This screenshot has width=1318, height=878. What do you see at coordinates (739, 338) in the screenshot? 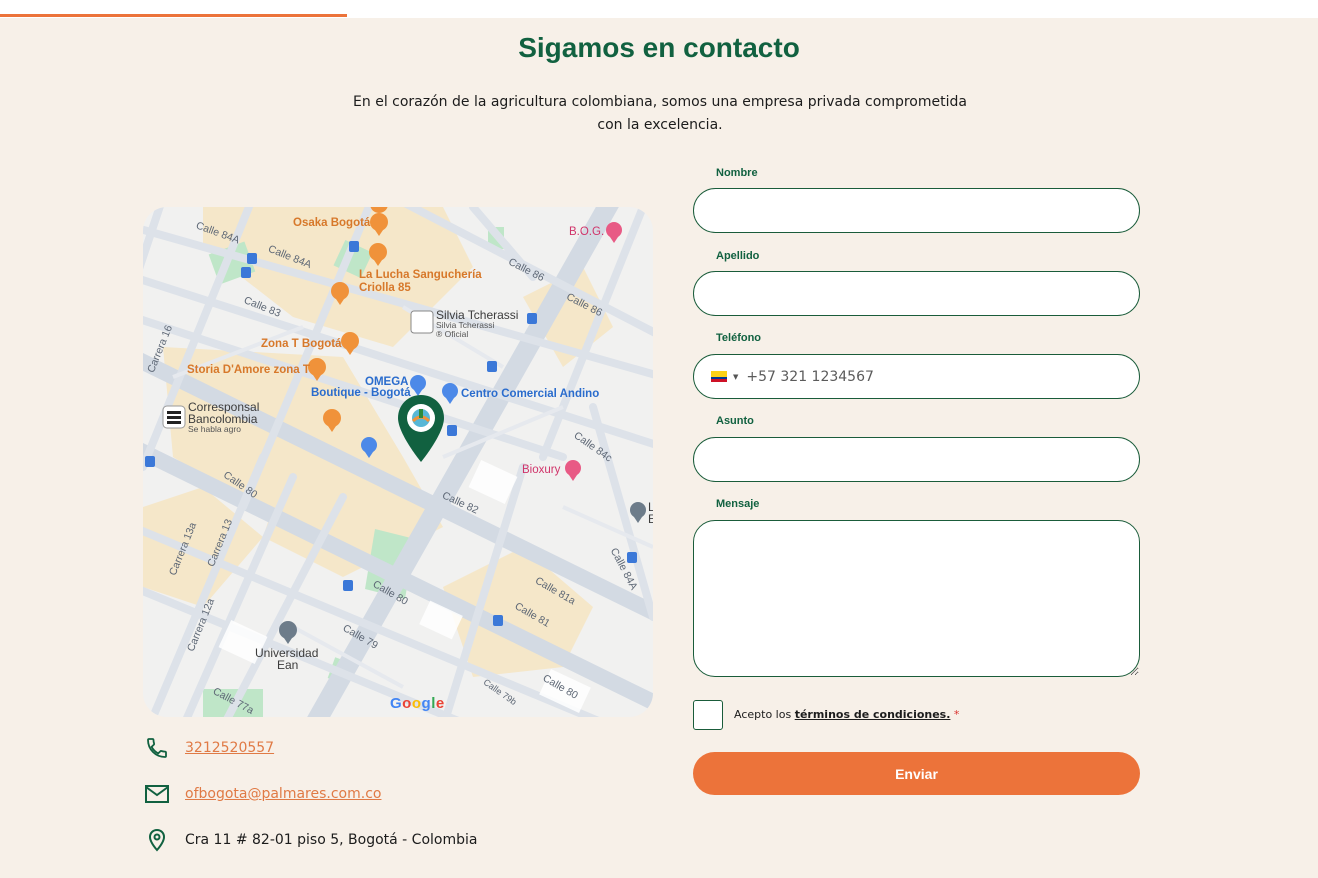
I see `telefono-label: Teléfono` at bounding box center [739, 338].